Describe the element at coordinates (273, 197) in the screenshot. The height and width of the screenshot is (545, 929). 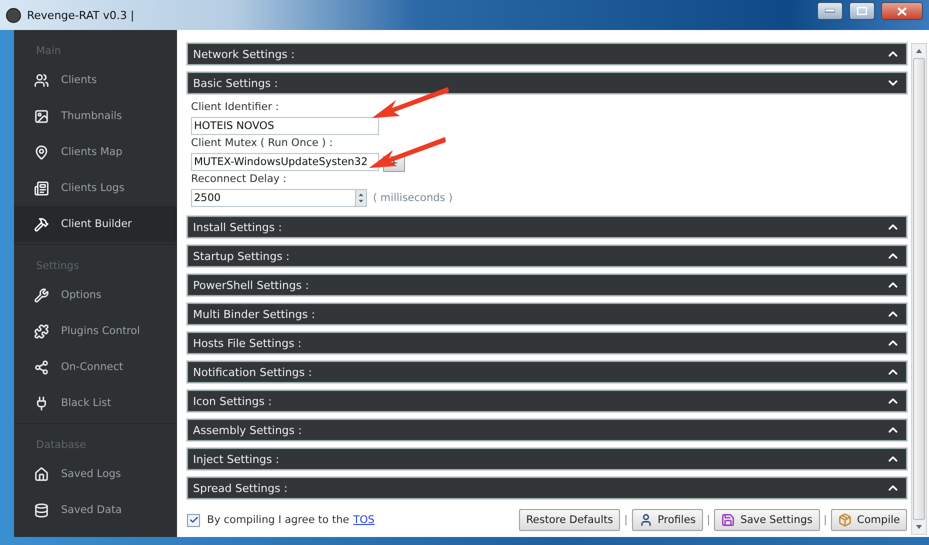
I see `number-field: 2500` at that location.